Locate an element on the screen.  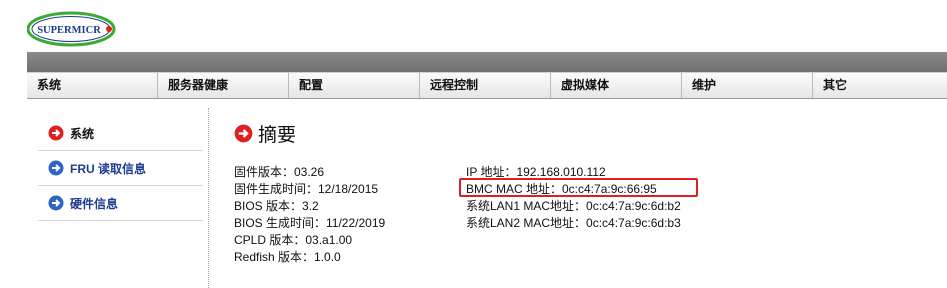
page-title: 摘要 is located at coordinates (265, 133).